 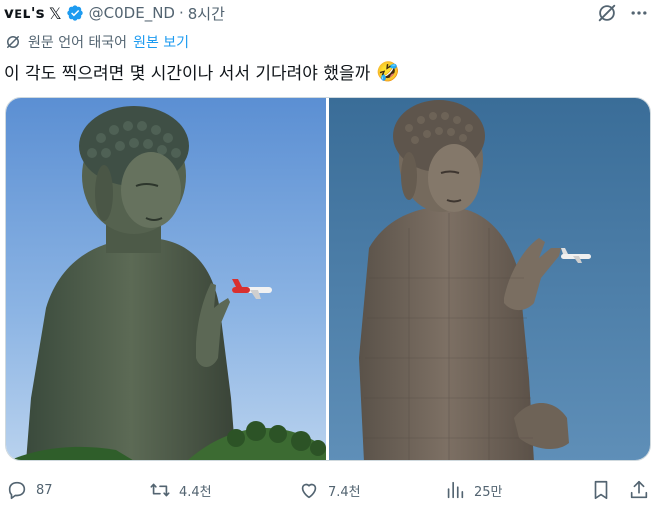 I want to click on translate-icon, so click(x=13, y=42).